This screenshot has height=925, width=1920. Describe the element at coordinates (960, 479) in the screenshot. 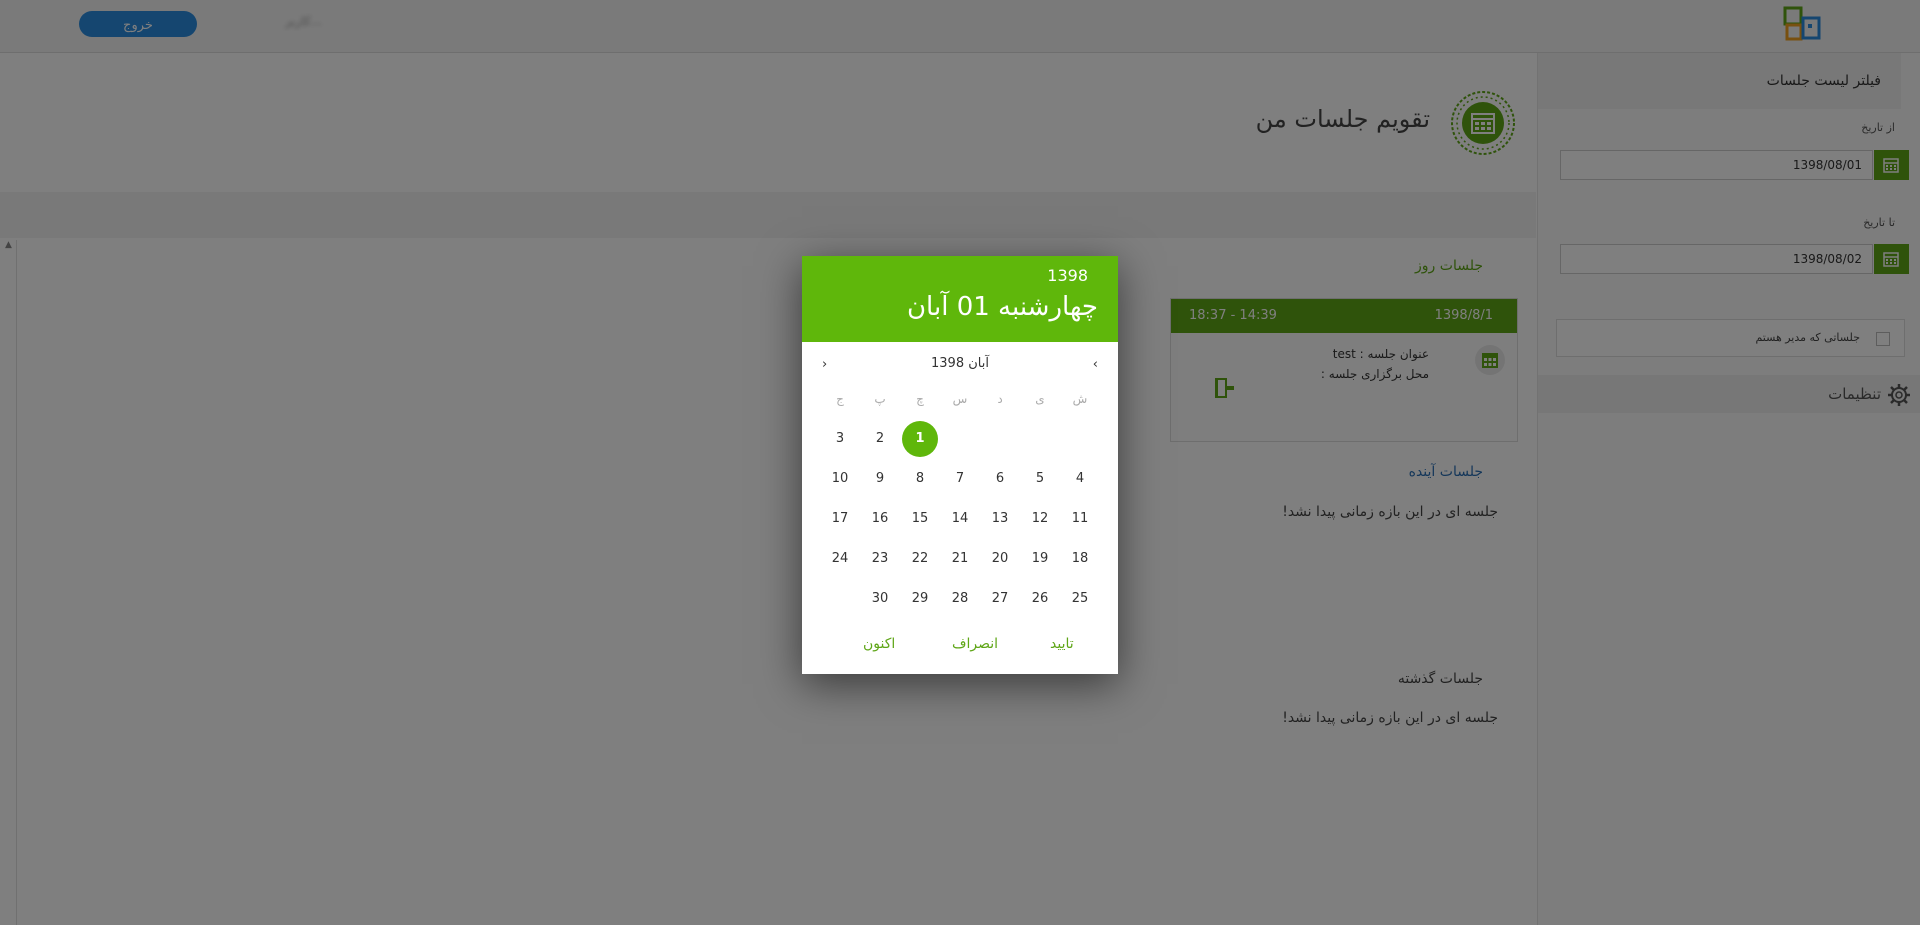

I see `calendar-day: 7` at that location.